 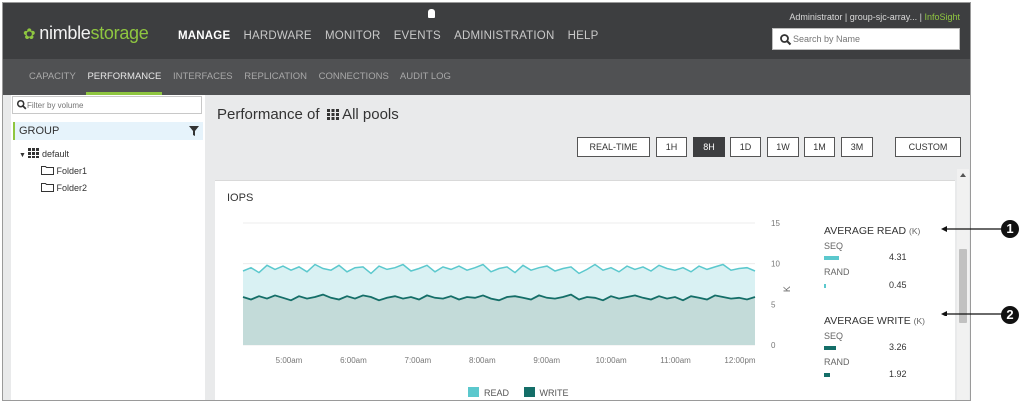 What do you see at coordinates (546, 360) in the screenshot?
I see `x-tick-label: 9:00am` at bounding box center [546, 360].